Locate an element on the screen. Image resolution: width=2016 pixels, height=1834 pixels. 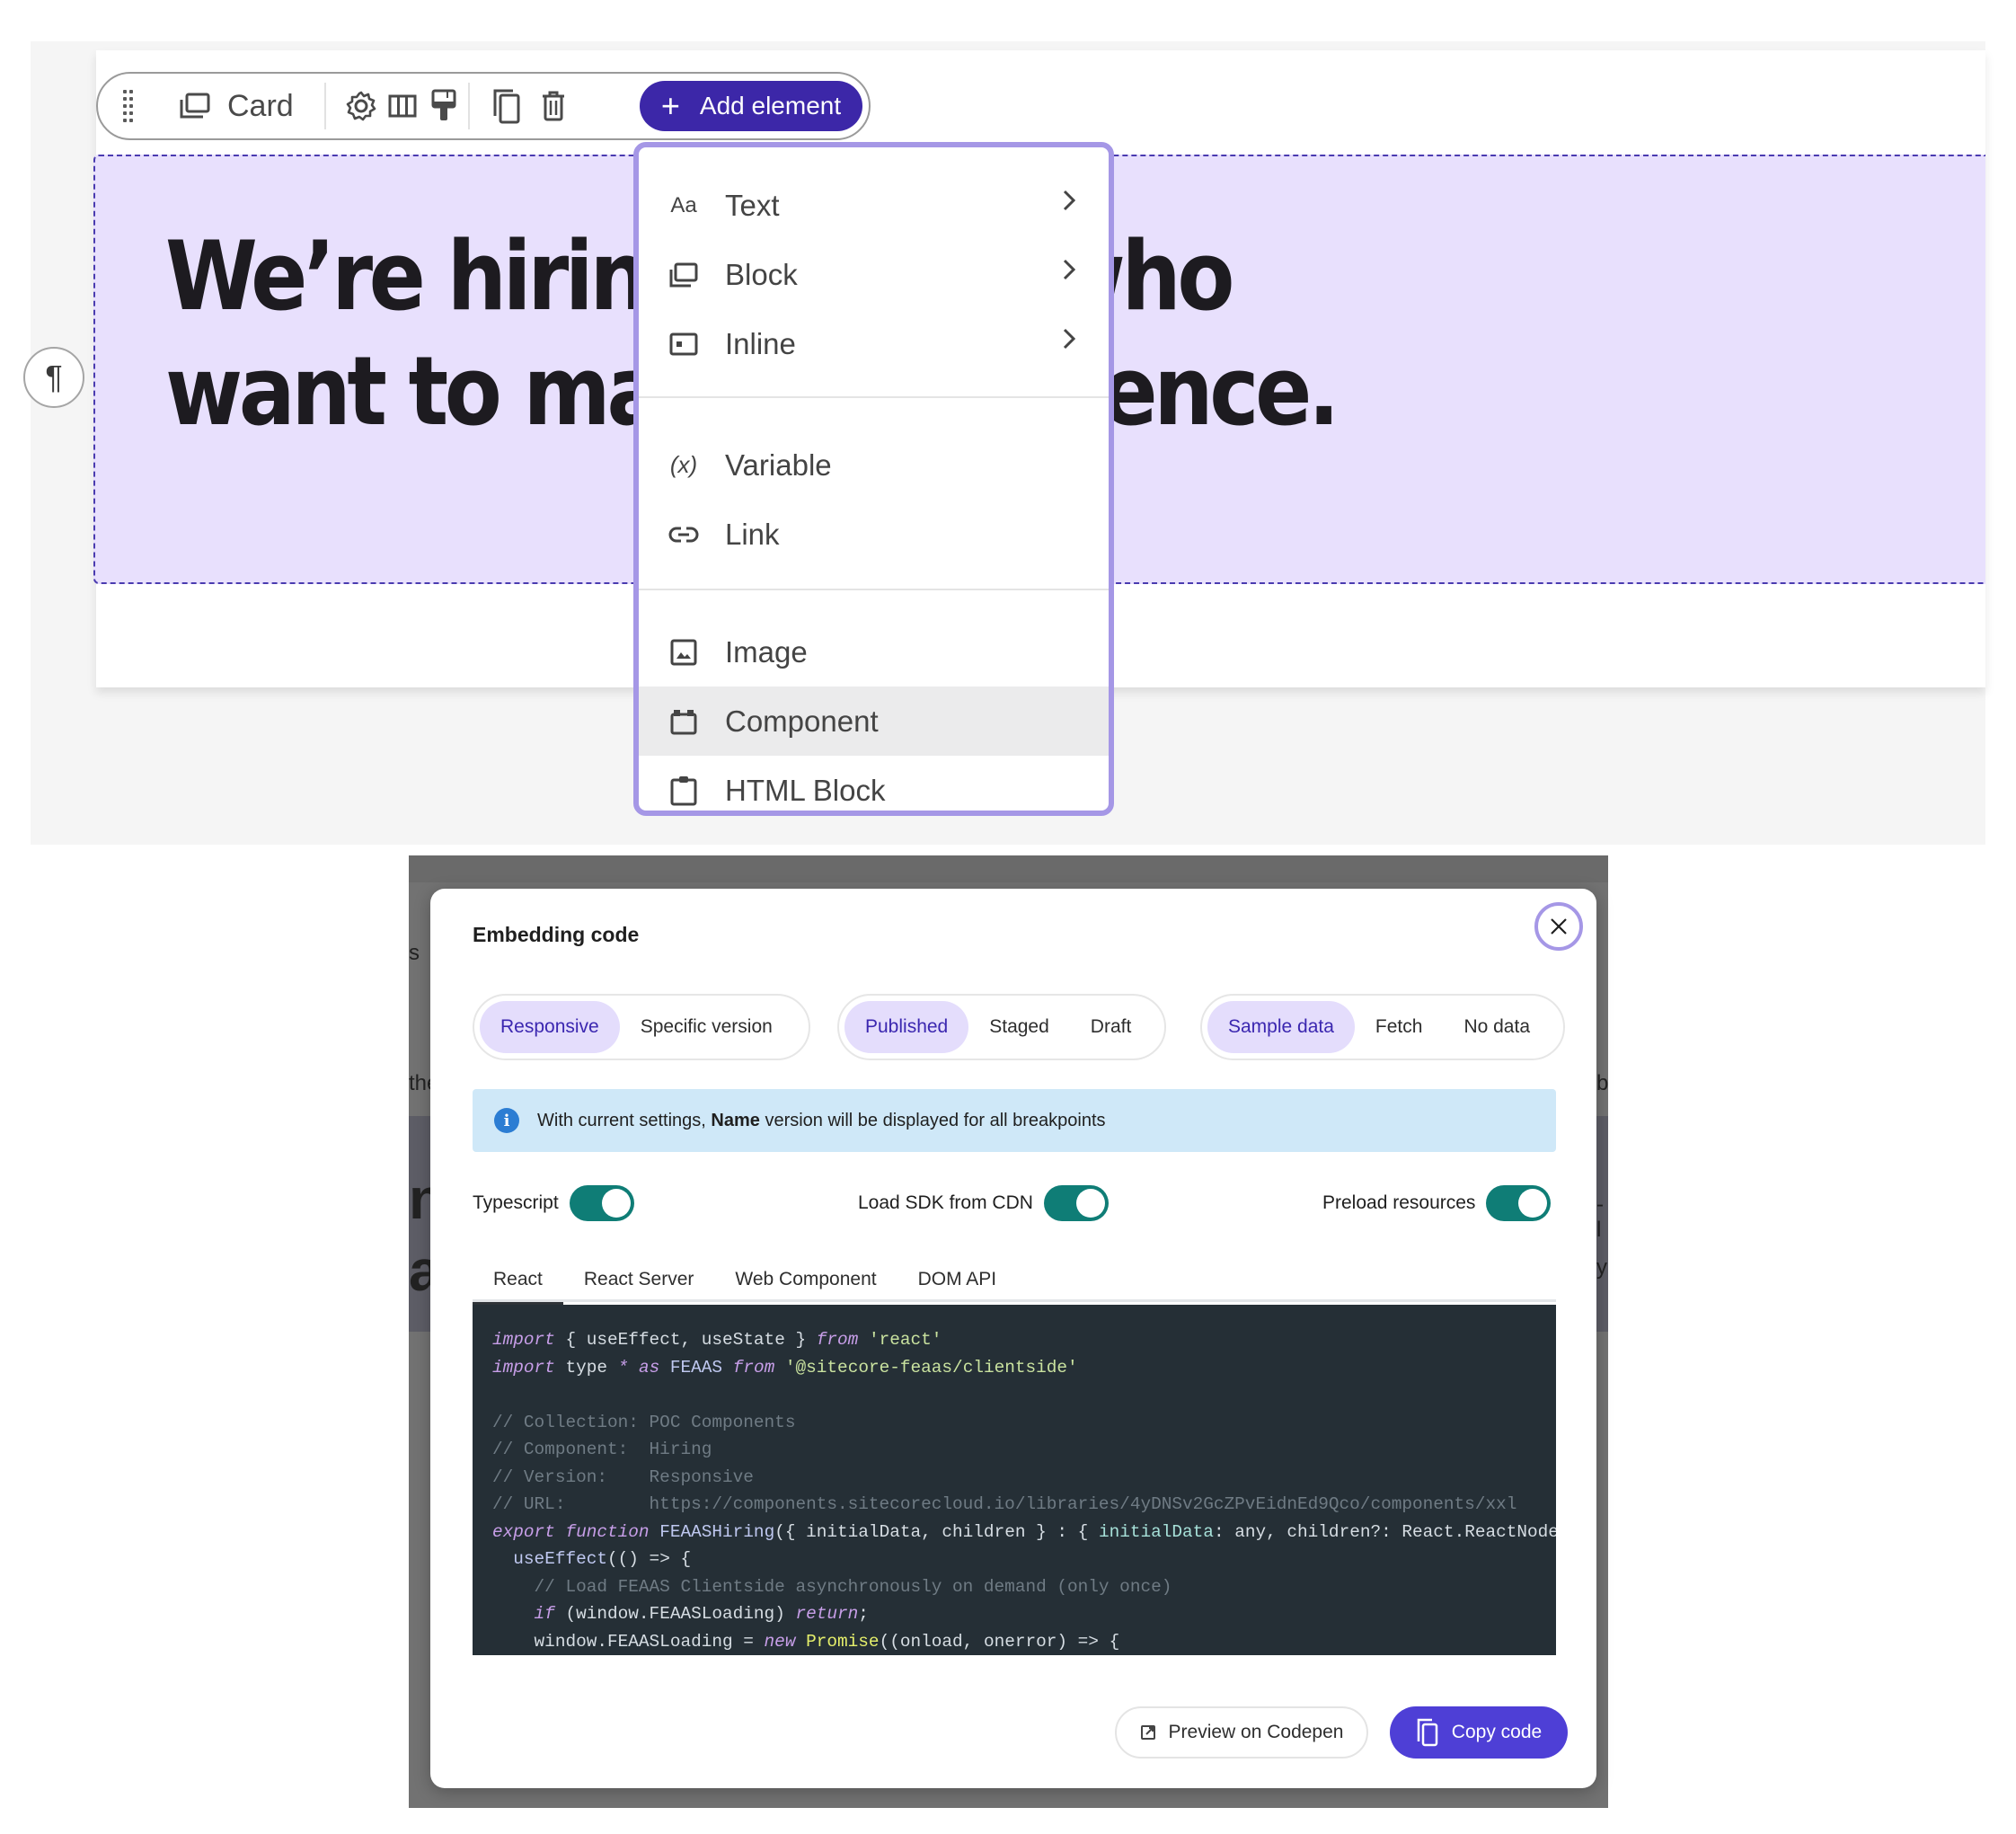
preload-resources-toggle-row: Preload resources is located at coordinates (1437, 1203).